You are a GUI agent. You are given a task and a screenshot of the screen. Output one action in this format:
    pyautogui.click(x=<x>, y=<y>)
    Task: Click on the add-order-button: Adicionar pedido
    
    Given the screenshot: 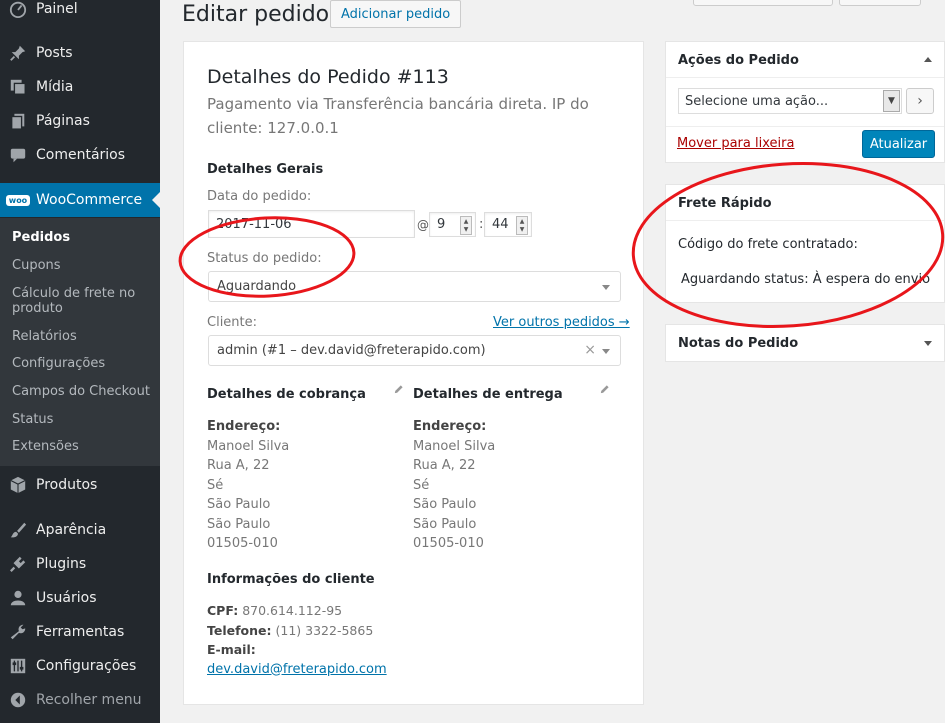 What is the action you would take?
    pyautogui.click(x=396, y=14)
    